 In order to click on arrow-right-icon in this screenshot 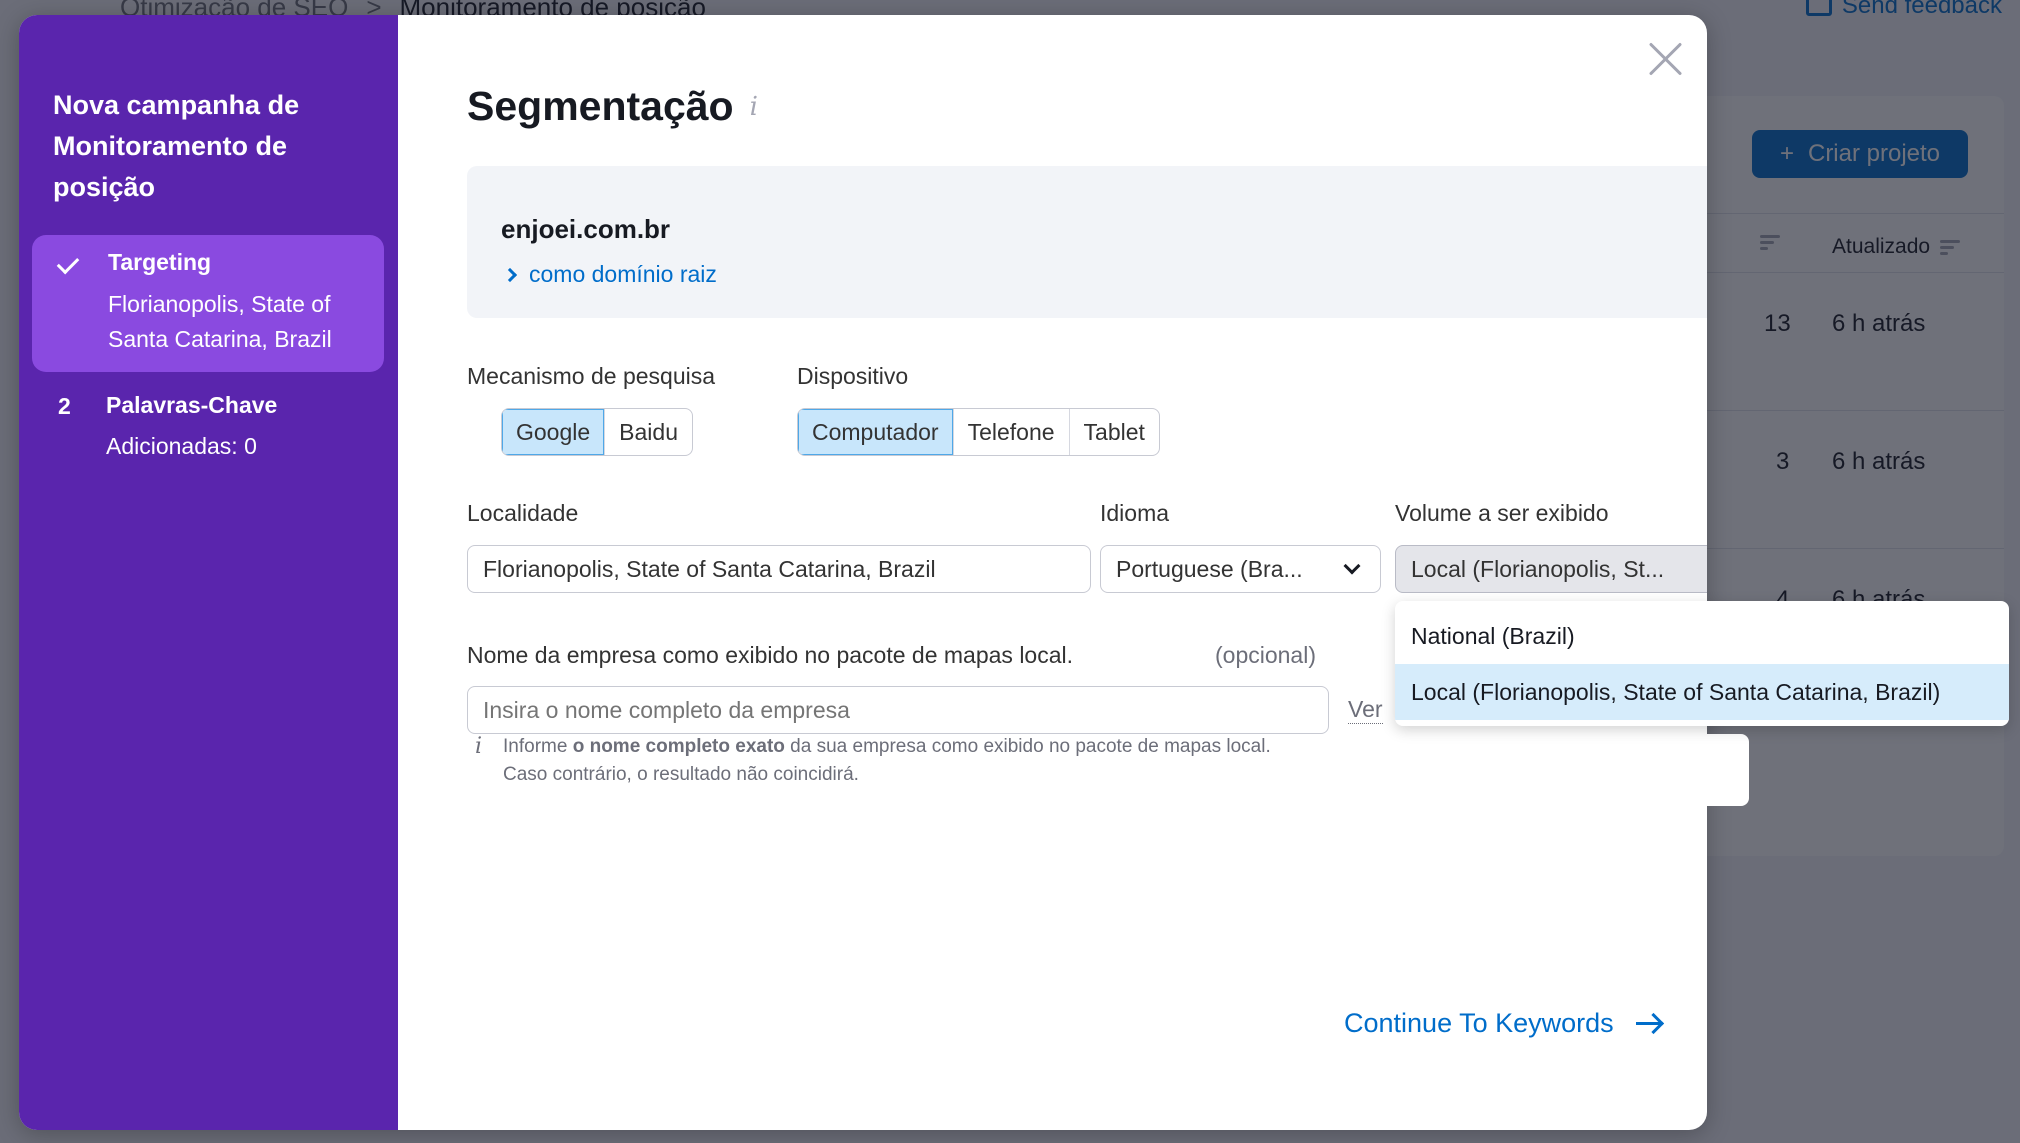, I will do `click(1647, 1023)`.